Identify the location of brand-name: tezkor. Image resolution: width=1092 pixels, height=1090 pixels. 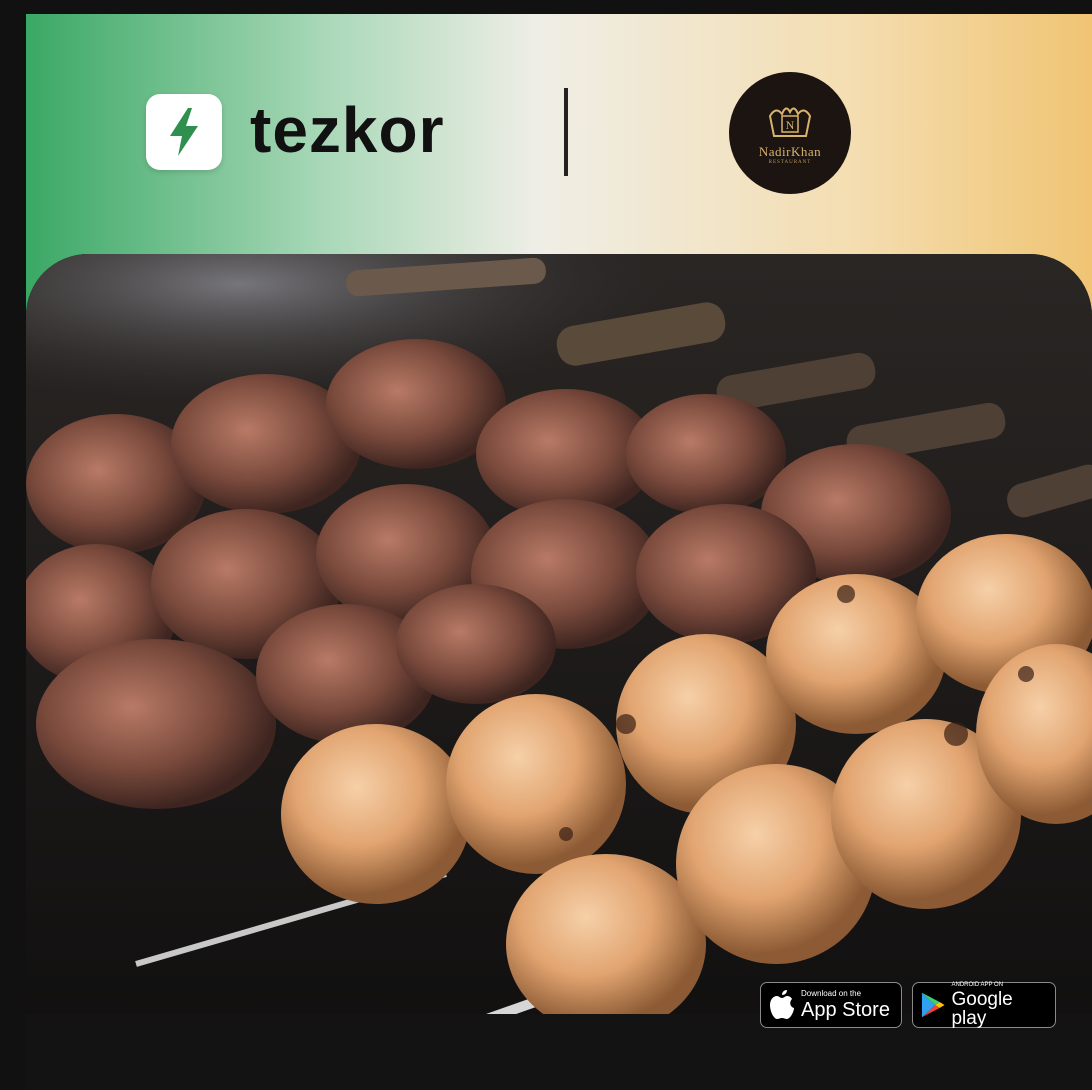
(347, 130).